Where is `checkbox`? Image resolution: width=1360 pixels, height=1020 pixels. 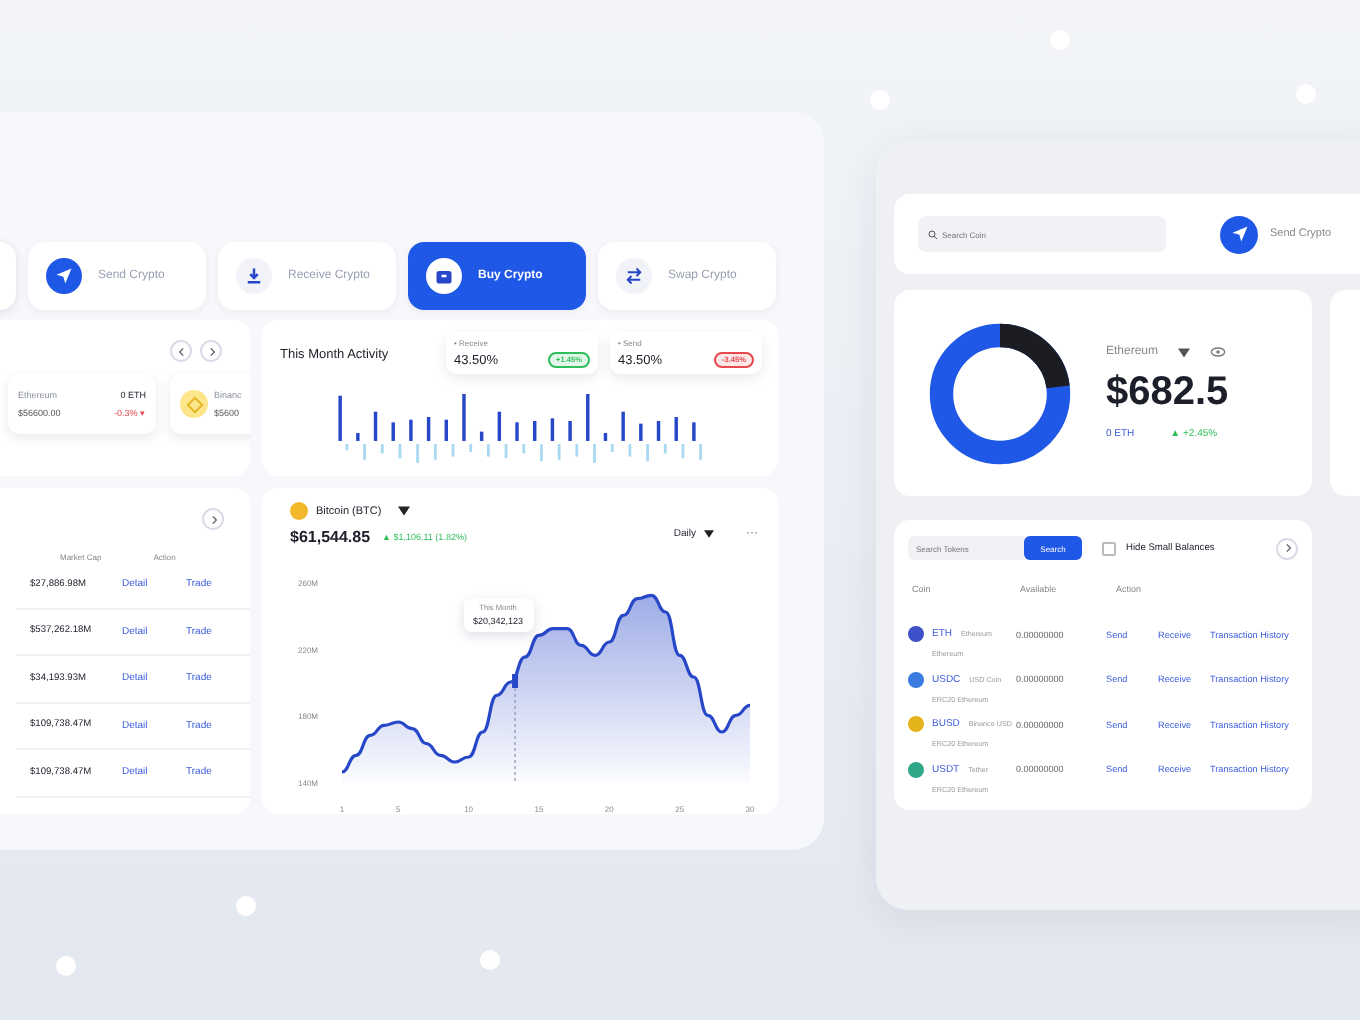
checkbox is located at coordinates (1109, 548).